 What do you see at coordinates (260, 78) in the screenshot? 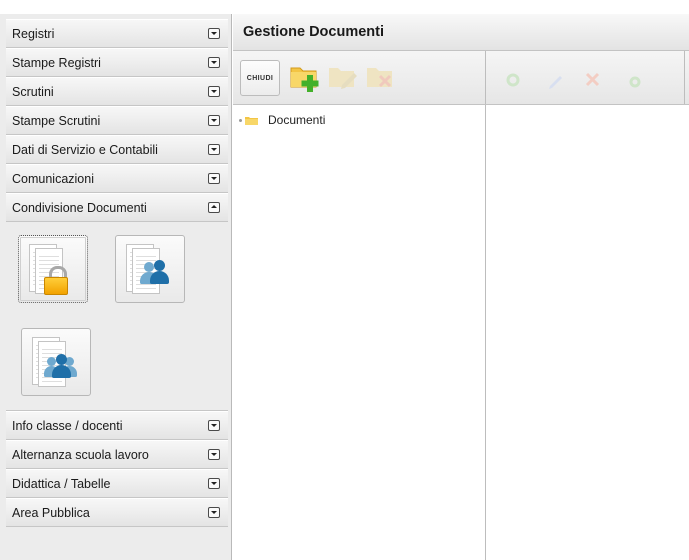
I see `close-button: CHIUDI` at bounding box center [260, 78].